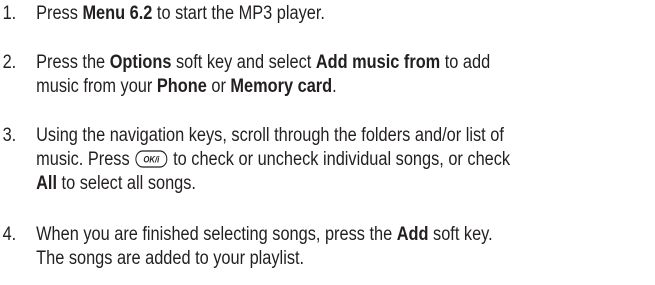 This screenshot has height=285, width=655. What do you see at coordinates (378, 62) in the screenshot?
I see `add-music-from-term: Add music from` at bounding box center [378, 62].